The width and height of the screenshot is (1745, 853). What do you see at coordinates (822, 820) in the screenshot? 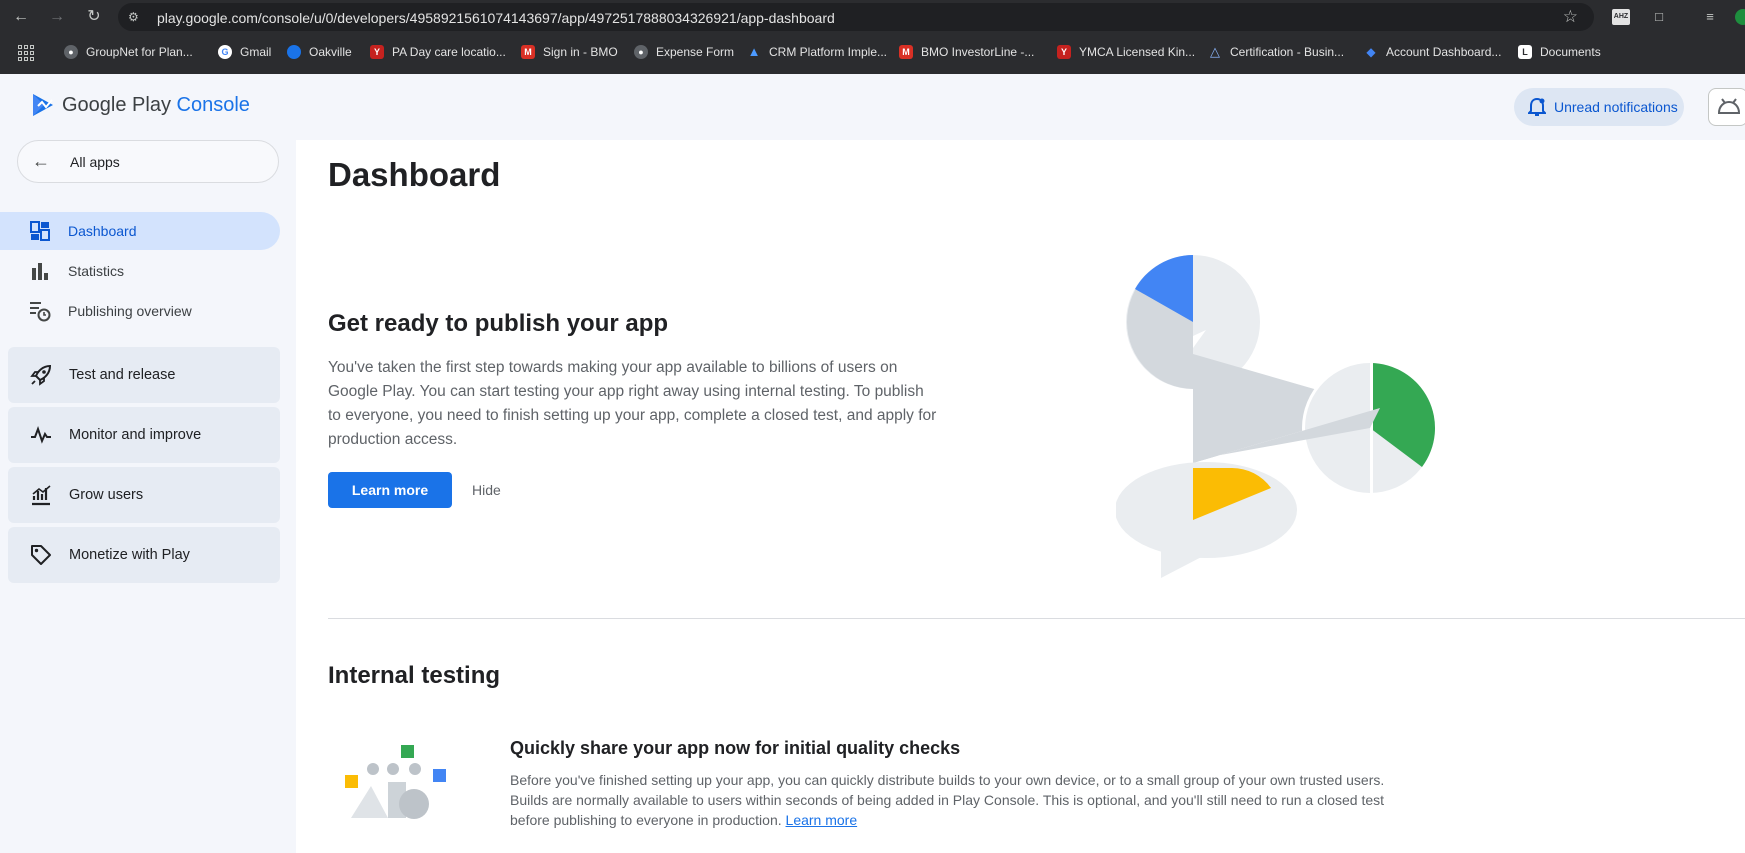
I see `internal-testing-learn-more-link: Learn more` at bounding box center [822, 820].